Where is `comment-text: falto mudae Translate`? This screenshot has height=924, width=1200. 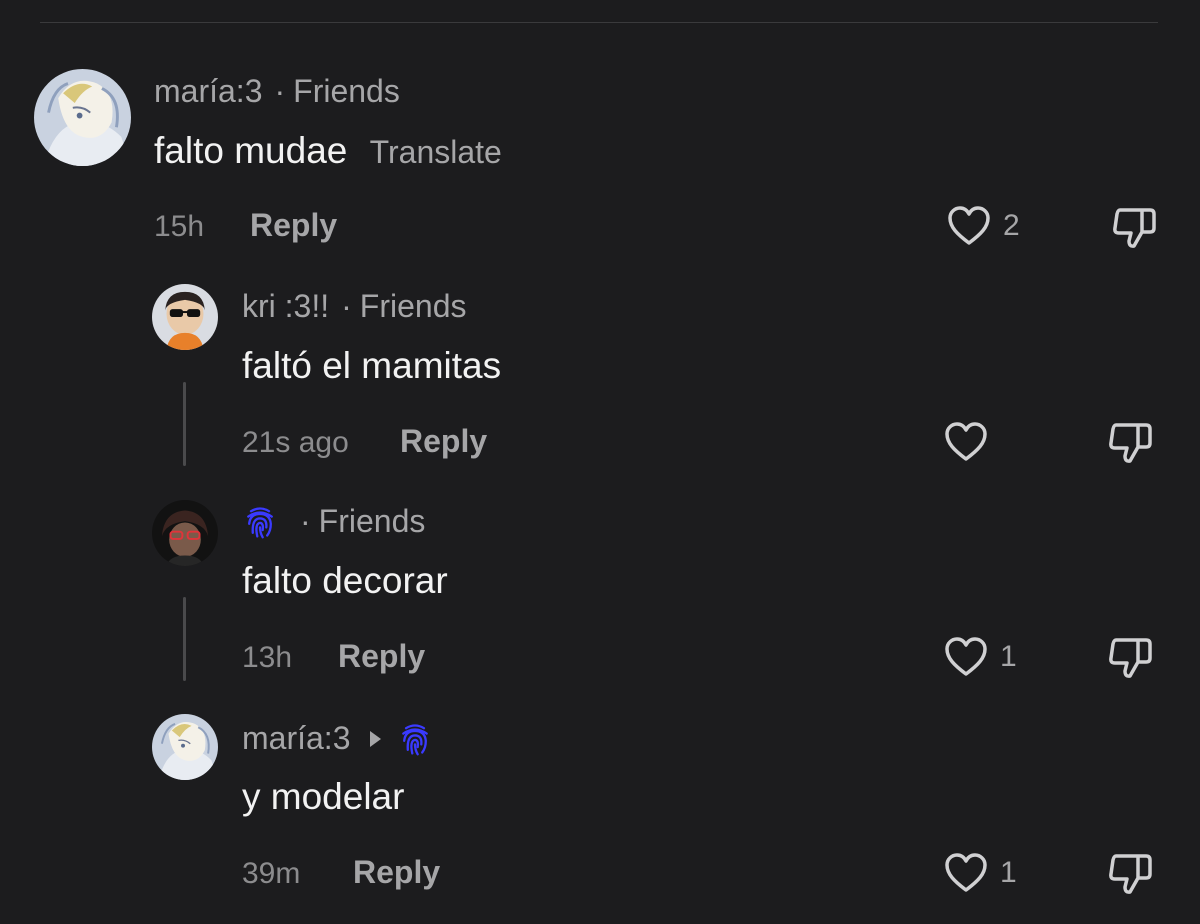 comment-text: falto mudae Translate is located at coordinates (328, 151).